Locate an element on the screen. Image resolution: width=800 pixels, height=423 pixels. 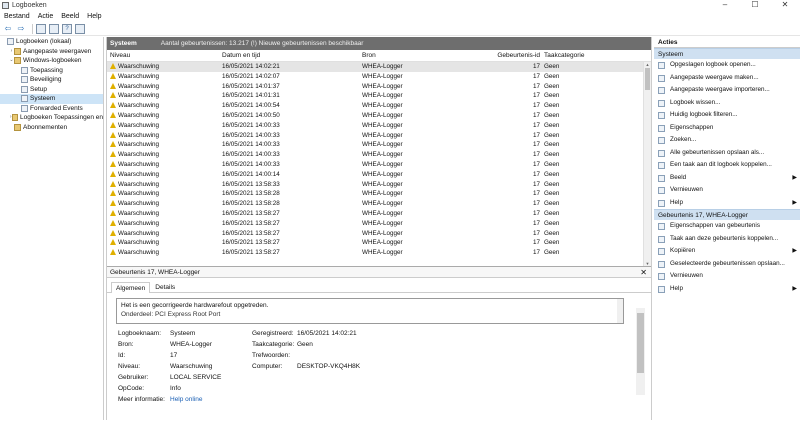
tab-details: Details is located at coordinates (165, 286).